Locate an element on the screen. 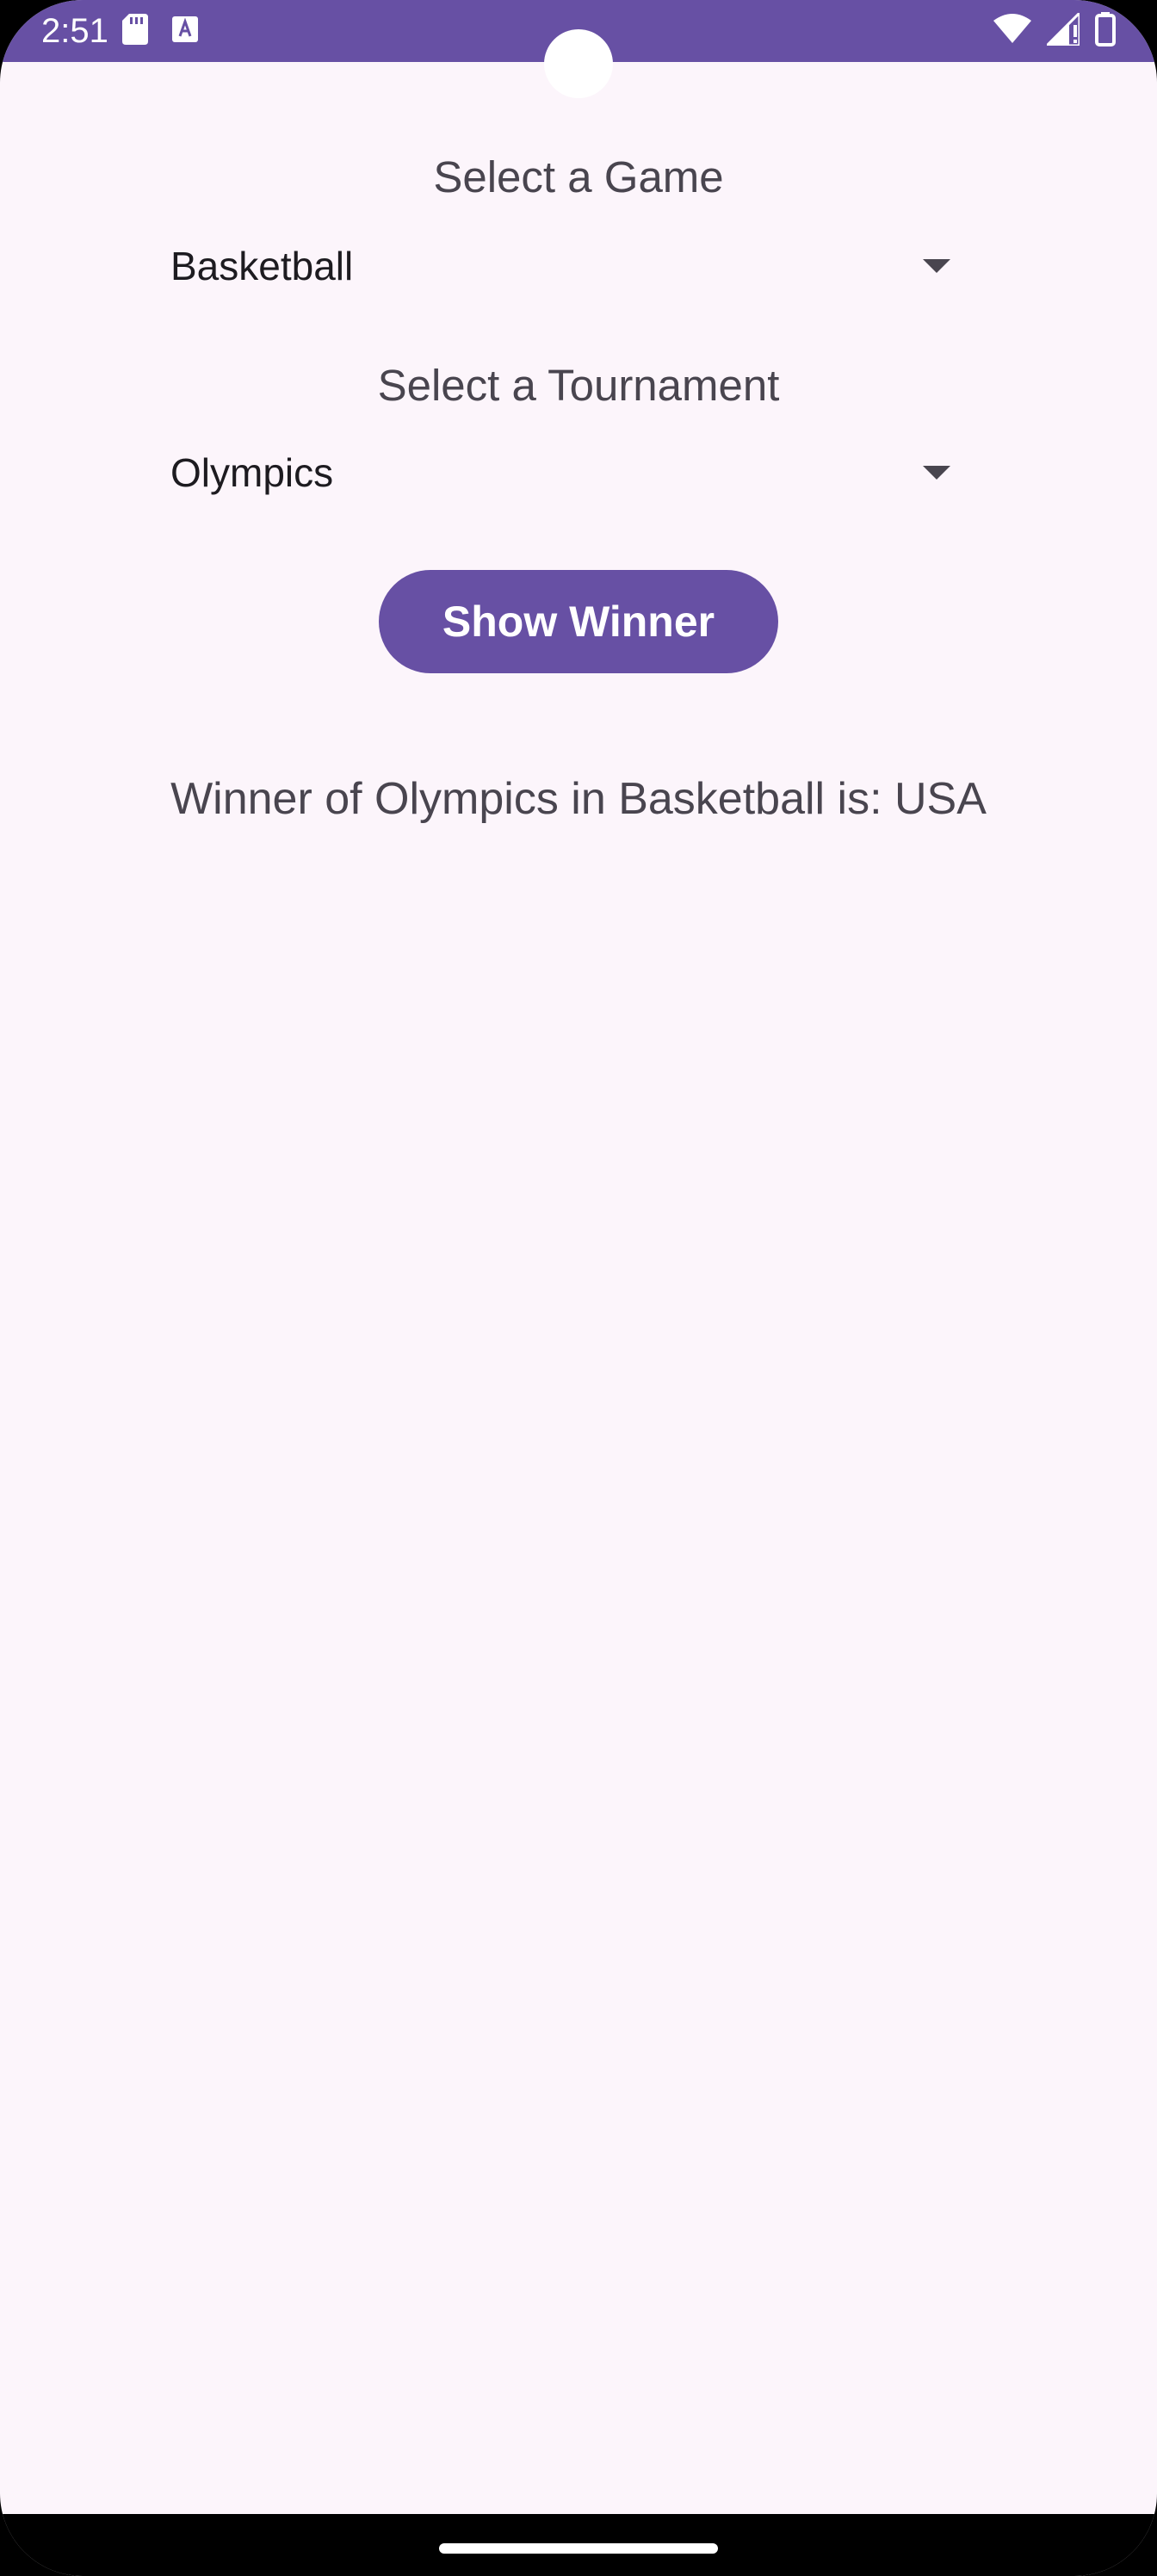 Image resolution: width=1157 pixels, height=2576 pixels. tournament-dropdown: Olympics is located at coordinates (569, 473).